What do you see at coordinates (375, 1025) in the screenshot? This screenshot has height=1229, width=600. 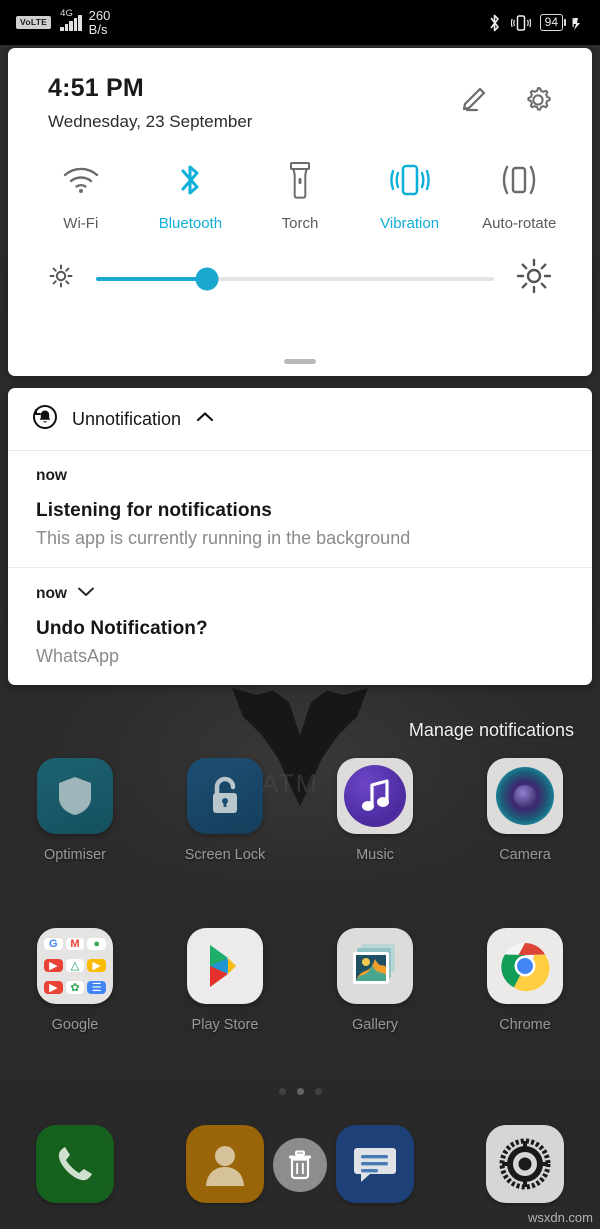 I see `app-label: Gallery` at bounding box center [375, 1025].